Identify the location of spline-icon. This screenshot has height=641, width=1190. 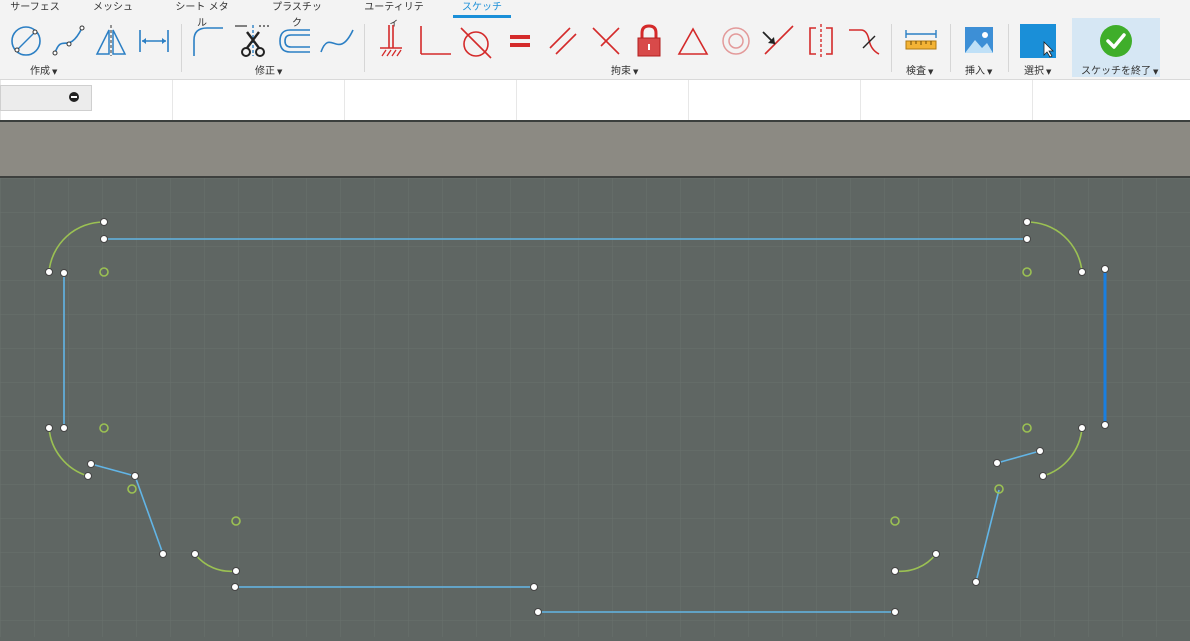
(69, 41).